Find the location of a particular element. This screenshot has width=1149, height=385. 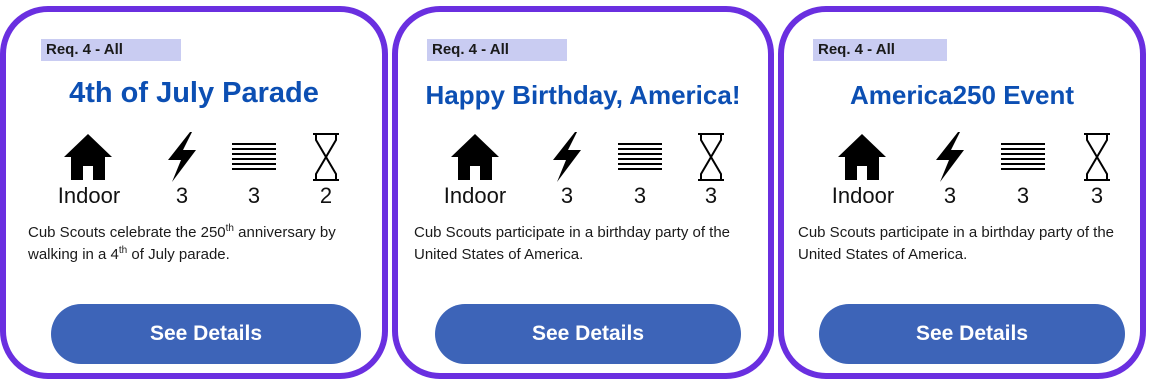

activity-title: 4th of July Parade is located at coordinates (194, 93).